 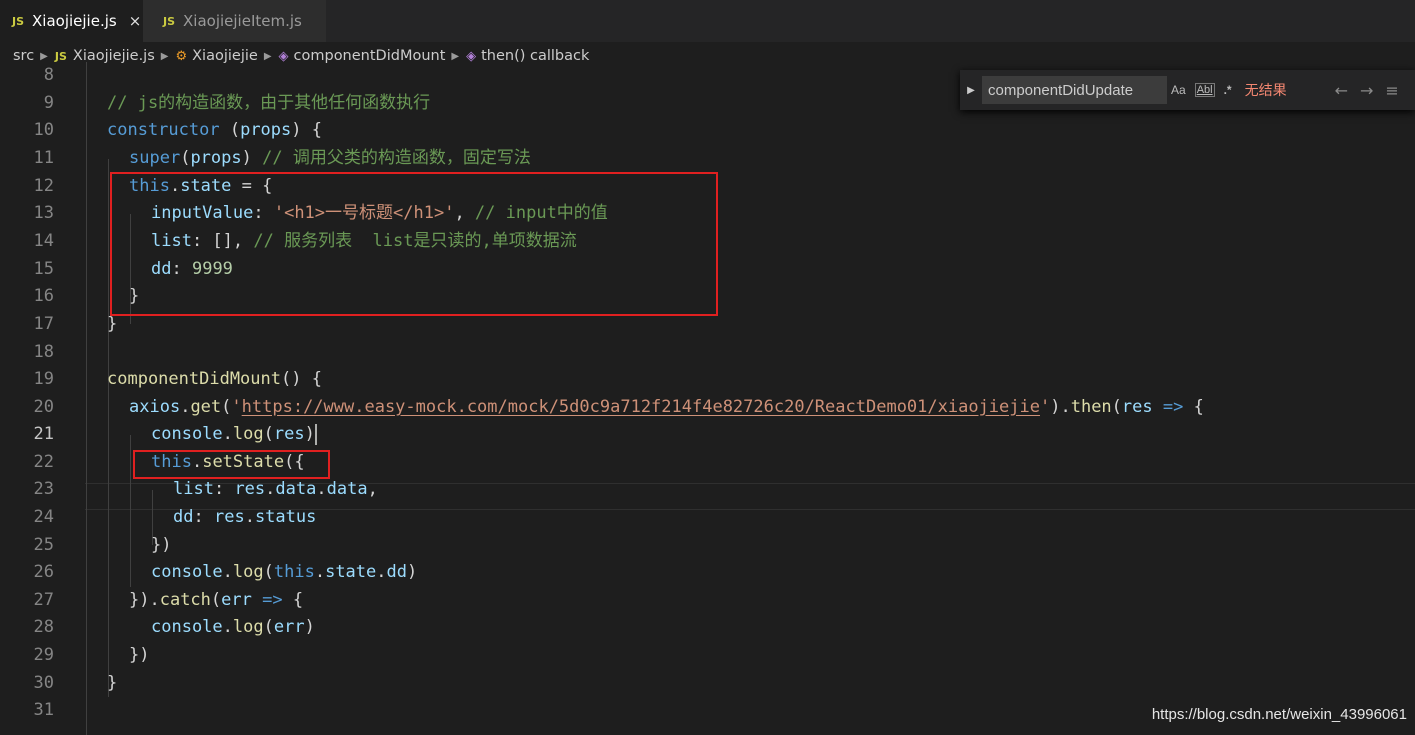 I want to click on regex-button: .*, so click(x=1228, y=90).